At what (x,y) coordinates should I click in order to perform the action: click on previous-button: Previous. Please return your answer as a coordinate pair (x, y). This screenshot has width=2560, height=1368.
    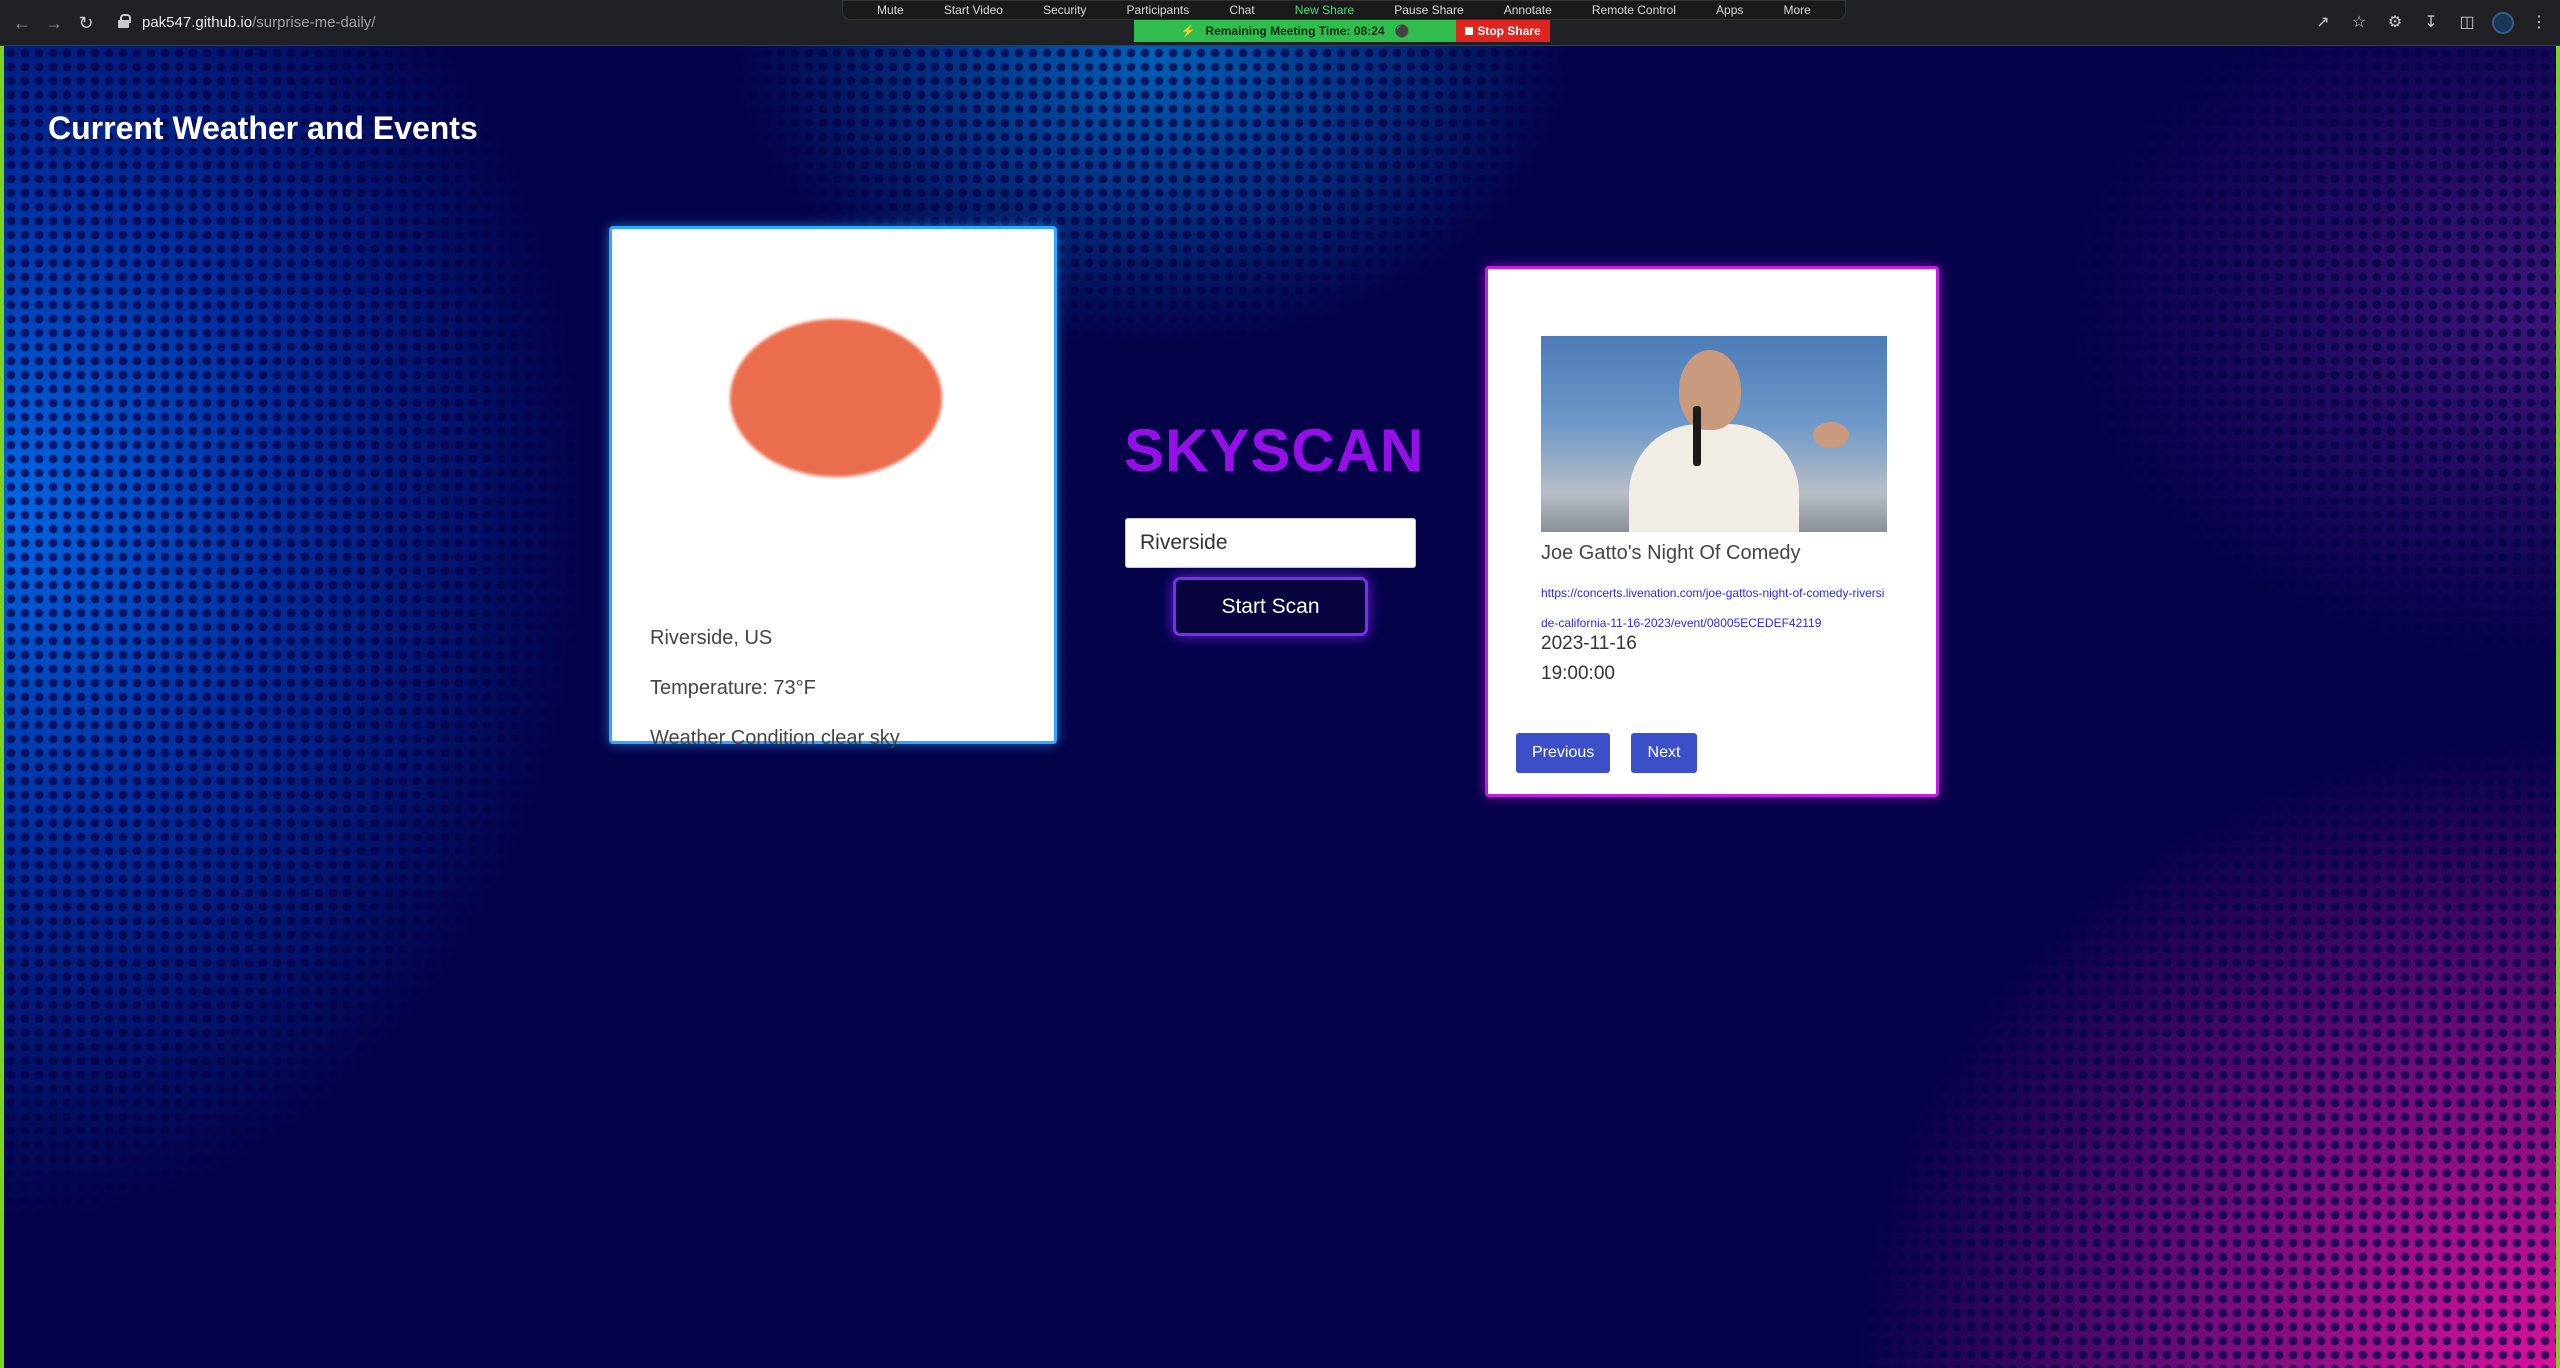
    Looking at the image, I should click on (1563, 753).